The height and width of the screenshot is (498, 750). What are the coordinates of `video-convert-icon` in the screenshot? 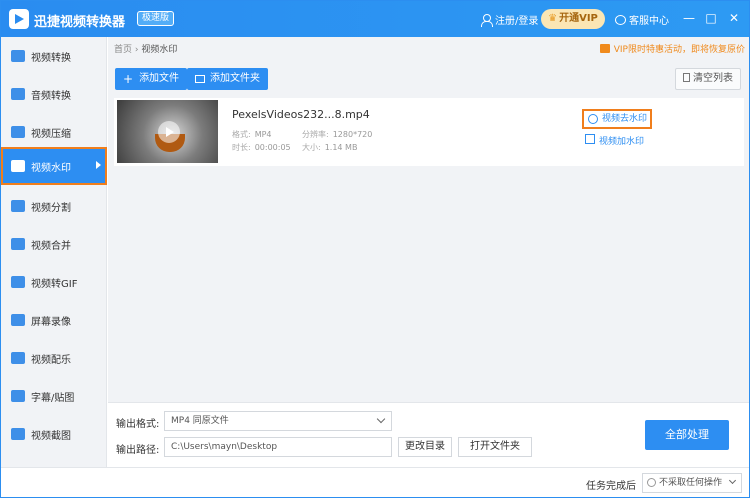 It's located at (18, 56).